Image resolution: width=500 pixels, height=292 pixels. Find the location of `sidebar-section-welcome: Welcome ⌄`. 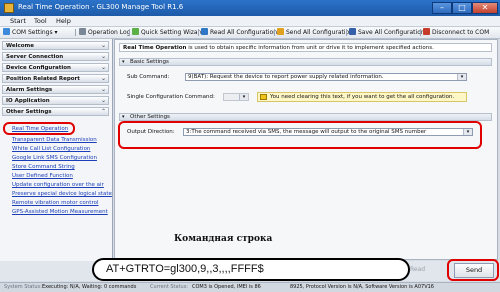

sidebar-section-welcome: Welcome ⌄ is located at coordinates (55, 45).